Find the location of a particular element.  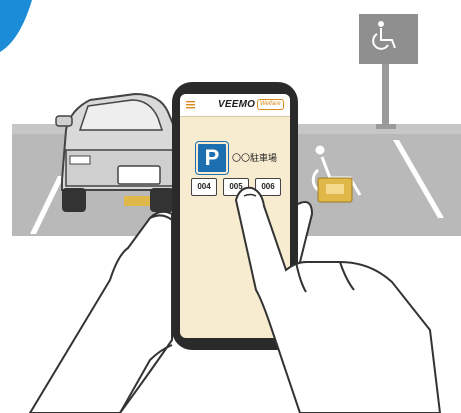

parking-icon: P is located at coordinates (212, 158).